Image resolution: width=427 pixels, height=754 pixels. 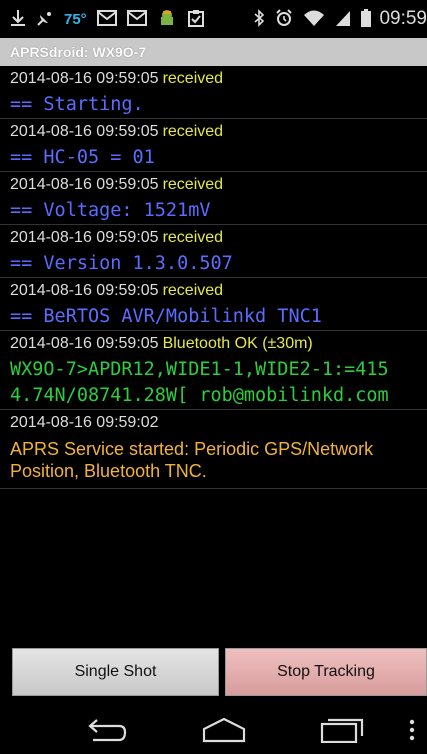 What do you see at coordinates (199, 369) in the screenshot?
I see `entry-message-line1: WX9O-7>APDR12,WIDE1-1,WIDE2-1:=415` at bounding box center [199, 369].